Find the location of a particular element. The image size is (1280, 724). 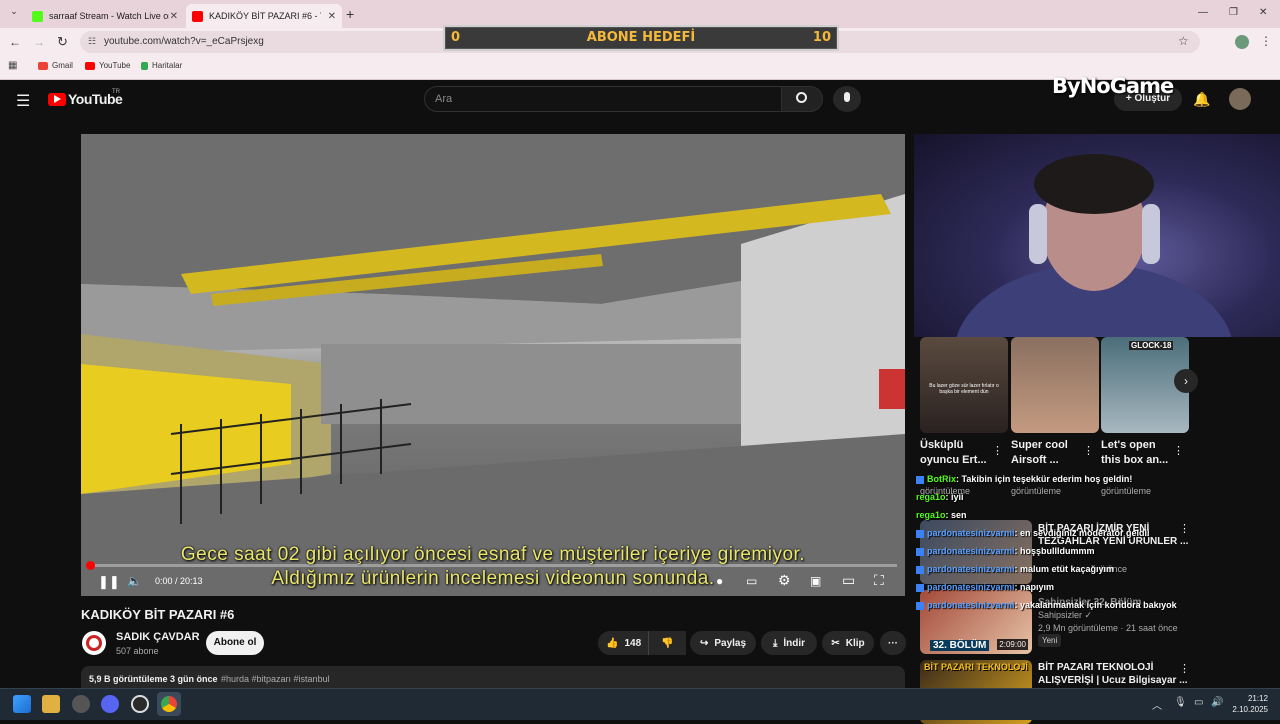

app-icon is located at coordinates (81, 704).